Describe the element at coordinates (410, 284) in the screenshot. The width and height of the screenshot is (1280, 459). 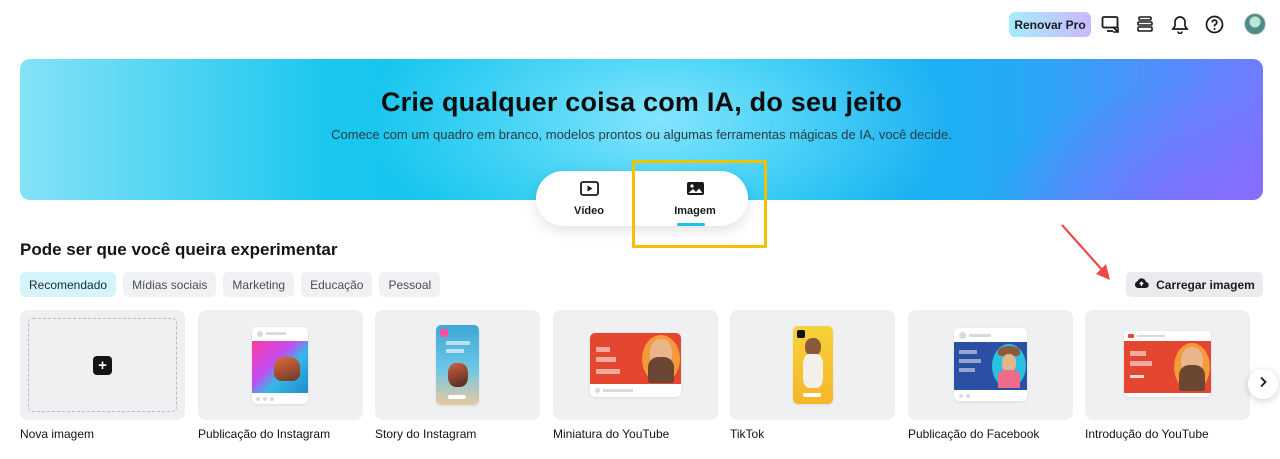
I see `filter-personal: Pessoal` at that location.